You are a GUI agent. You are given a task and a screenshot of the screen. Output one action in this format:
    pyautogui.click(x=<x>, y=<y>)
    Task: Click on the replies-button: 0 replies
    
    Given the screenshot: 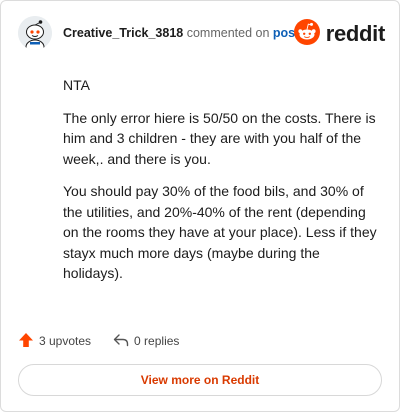 What is the action you would take?
    pyautogui.click(x=146, y=341)
    